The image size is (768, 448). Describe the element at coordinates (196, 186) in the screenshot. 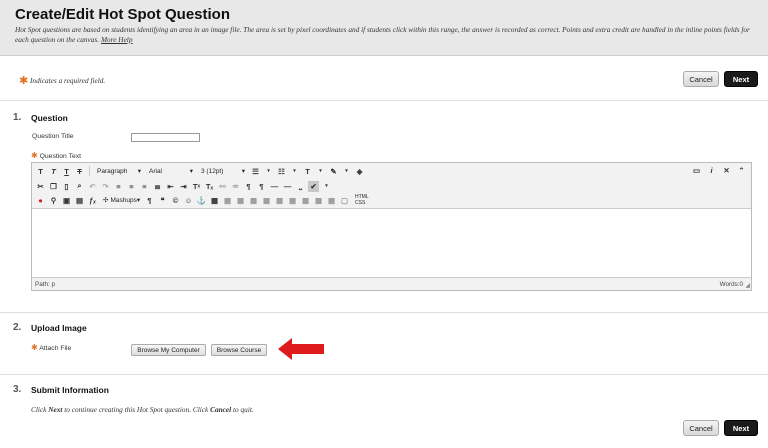

I see `superscript-icon: Tˣ` at that location.